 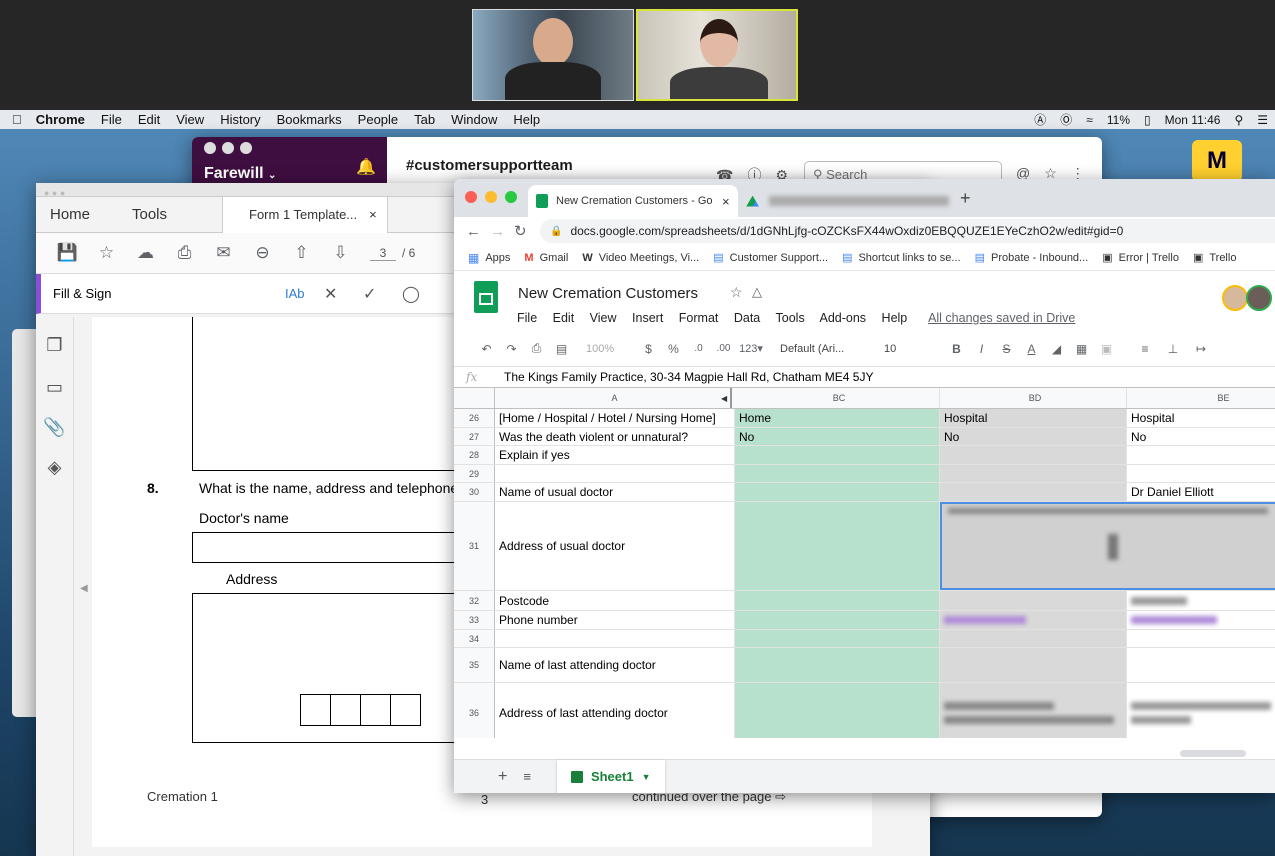 I want to click on clock: Mon 11:46, so click(x=1193, y=120).